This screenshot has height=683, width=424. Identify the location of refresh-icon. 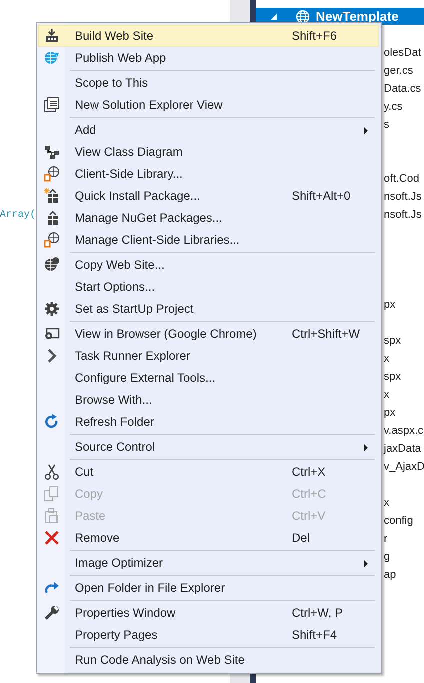
(52, 422).